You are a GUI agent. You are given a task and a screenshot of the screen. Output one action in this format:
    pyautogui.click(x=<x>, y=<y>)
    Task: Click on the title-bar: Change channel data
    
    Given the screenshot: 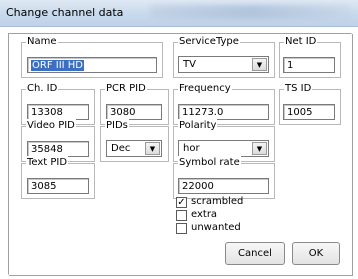 What is the action you would take?
    pyautogui.click(x=179, y=13)
    